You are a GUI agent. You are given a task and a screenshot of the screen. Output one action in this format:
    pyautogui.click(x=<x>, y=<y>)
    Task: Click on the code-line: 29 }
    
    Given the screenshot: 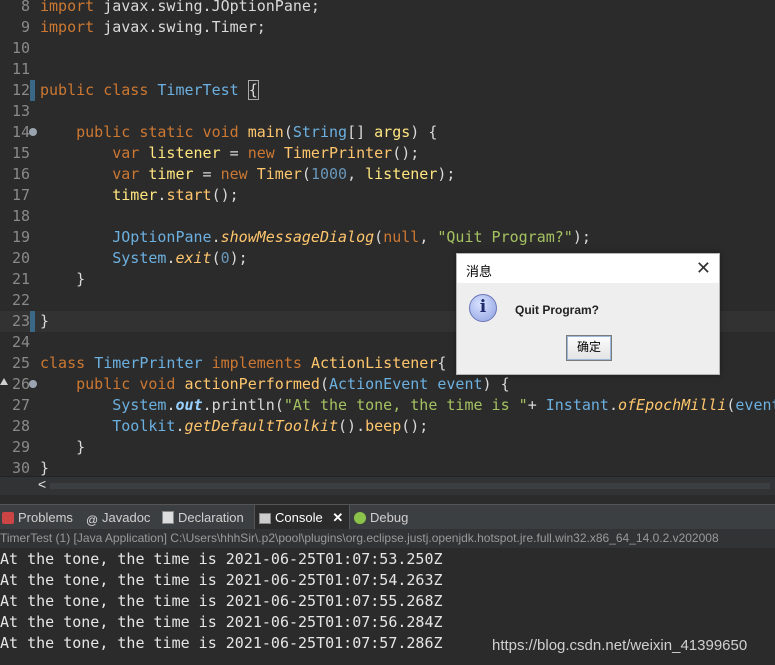 What is the action you would take?
    pyautogui.click(x=387, y=447)
    